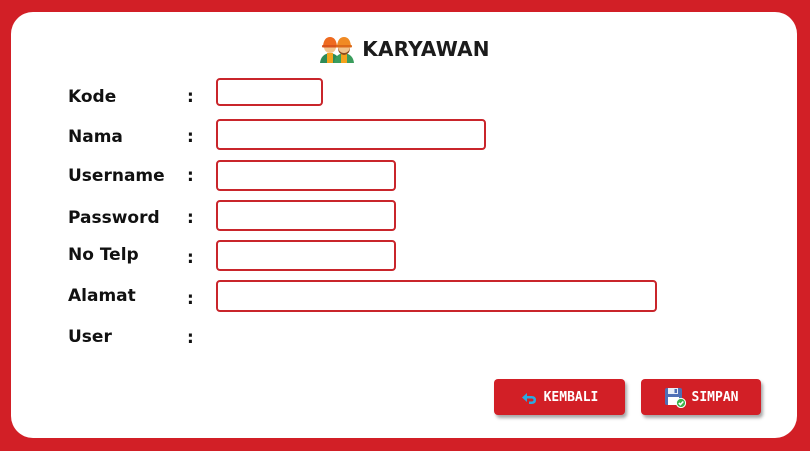  Describe the element at coordinates (571, 397) in the screenshot. I see `kembali-label: KEMBALI` at that location.